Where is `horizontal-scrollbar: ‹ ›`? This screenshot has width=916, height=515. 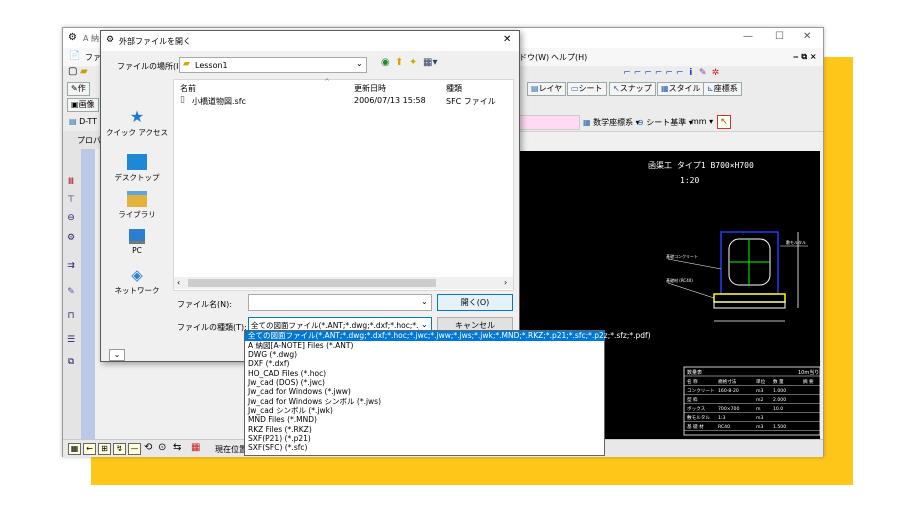
horizontal-scrollbar: ‹ › is located at coordinates (343, 283).